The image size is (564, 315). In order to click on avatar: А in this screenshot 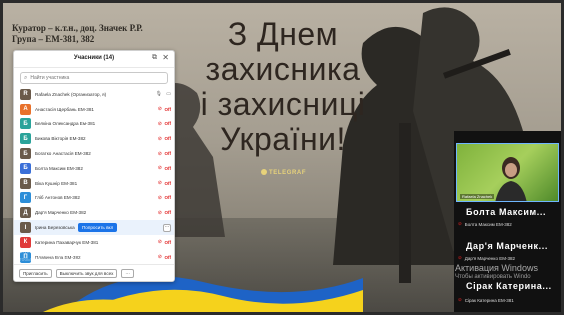, I will do `click(25, 109)`.